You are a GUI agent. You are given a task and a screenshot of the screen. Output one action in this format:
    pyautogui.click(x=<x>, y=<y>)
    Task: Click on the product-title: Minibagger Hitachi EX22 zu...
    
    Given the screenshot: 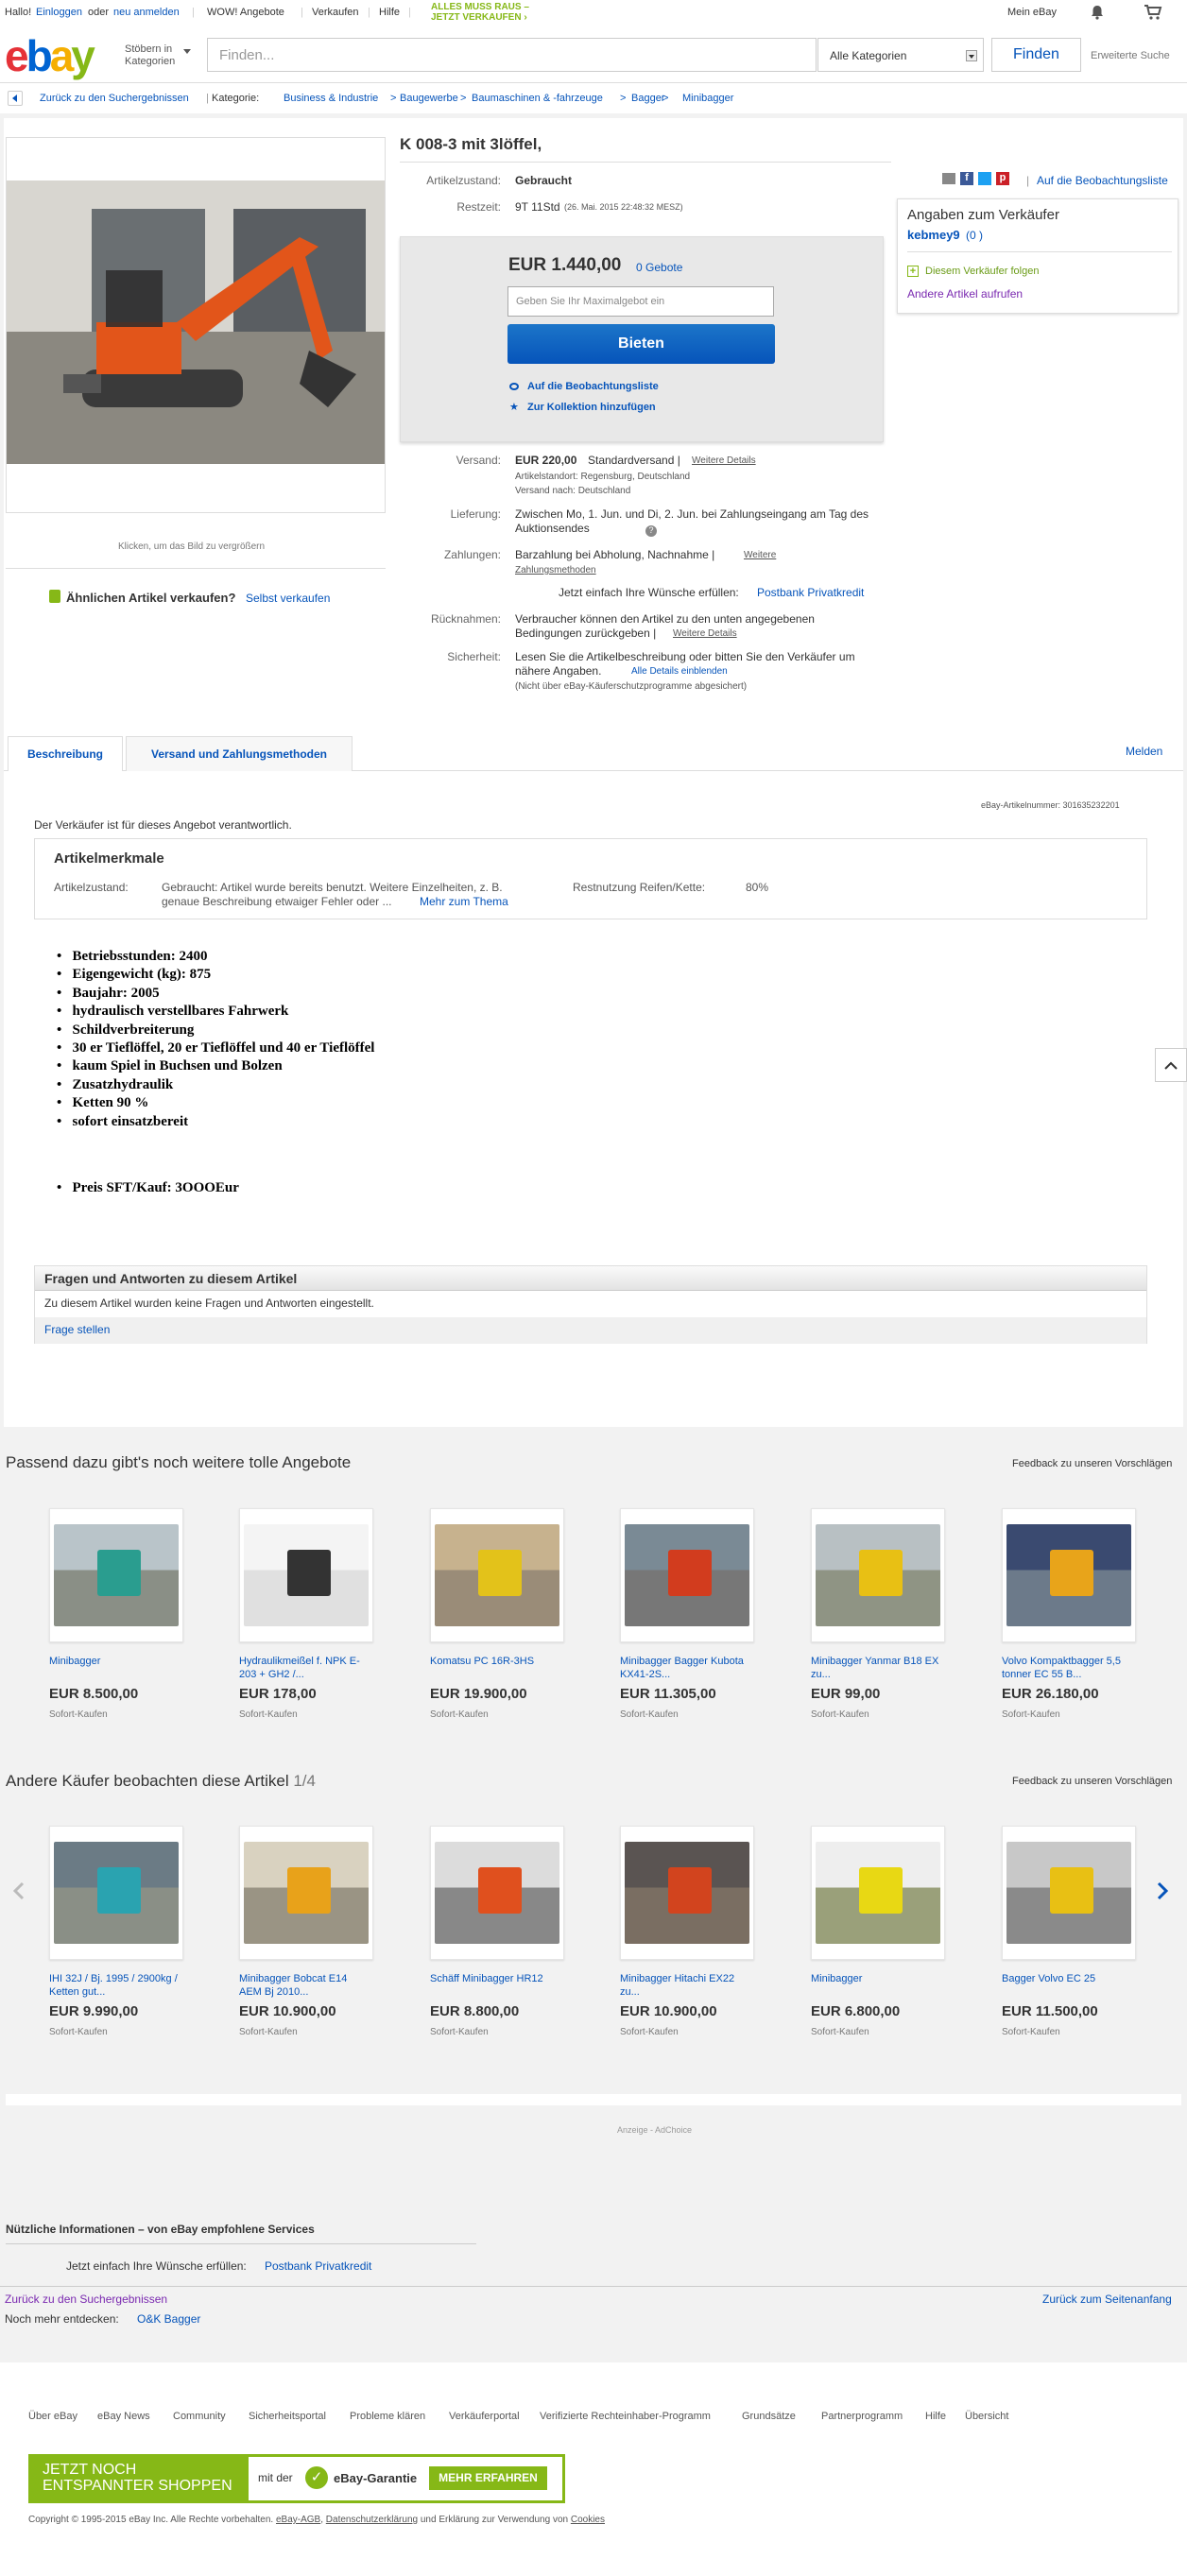 What is the action you would take?
    pyautogui.click(x=686, y=1985)
    